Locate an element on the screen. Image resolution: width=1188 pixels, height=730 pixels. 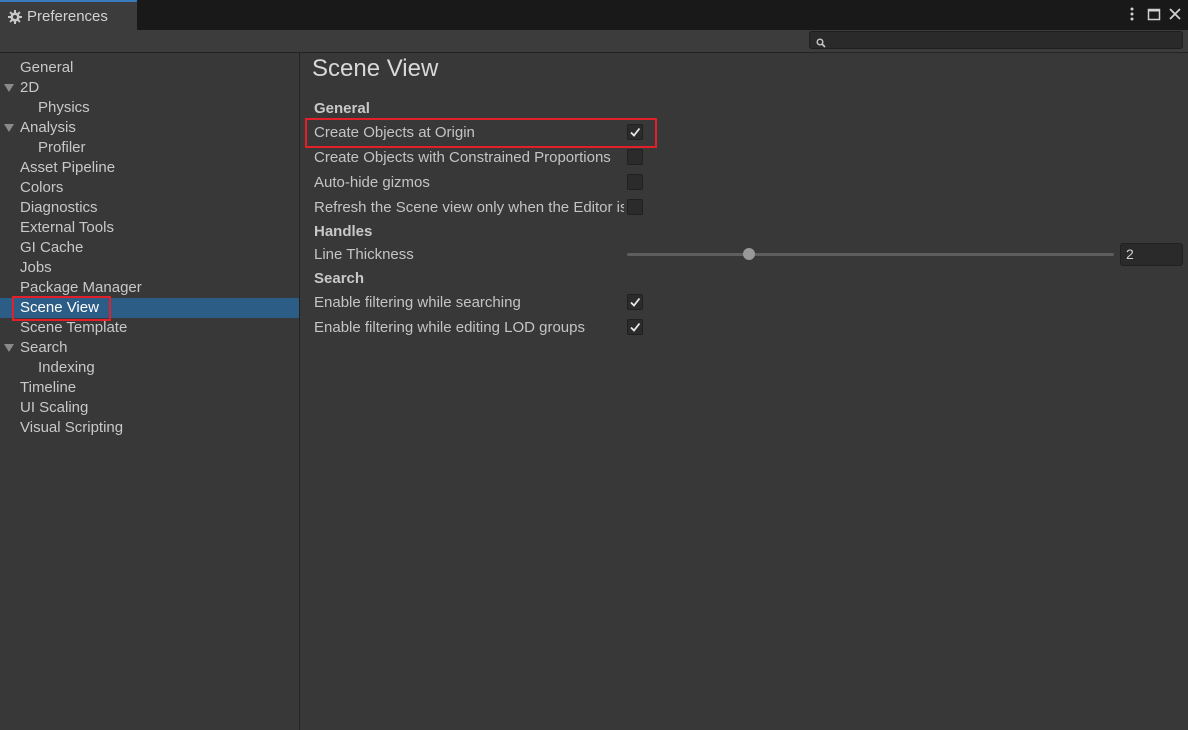
sidebar-item-label: Analysis is located at coordinates (48, 127).